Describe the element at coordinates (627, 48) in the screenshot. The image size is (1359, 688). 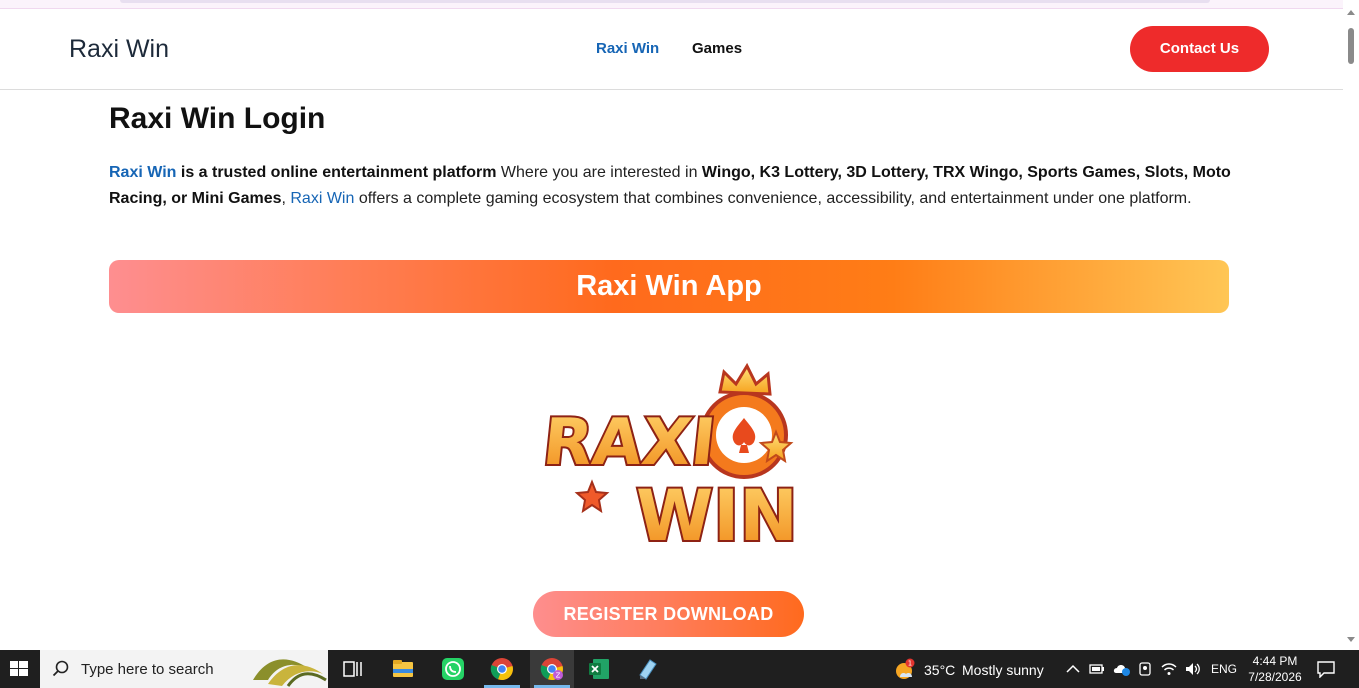
I see `nav-link-raxi-win: Raxi Win` at that location.